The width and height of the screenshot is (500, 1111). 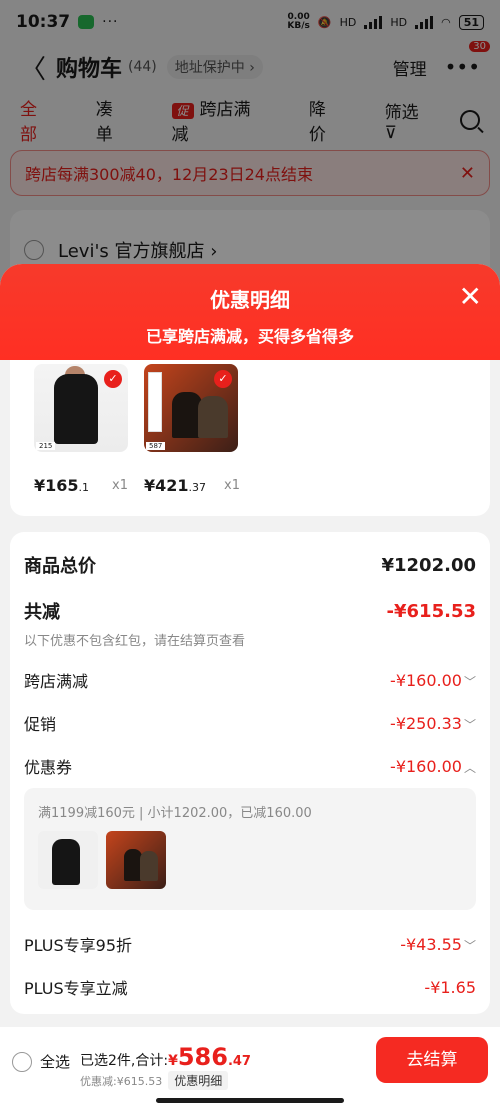 I want to click on discount-line: PLUS专享立减 -¥1.65, so click(x=250, y=988).